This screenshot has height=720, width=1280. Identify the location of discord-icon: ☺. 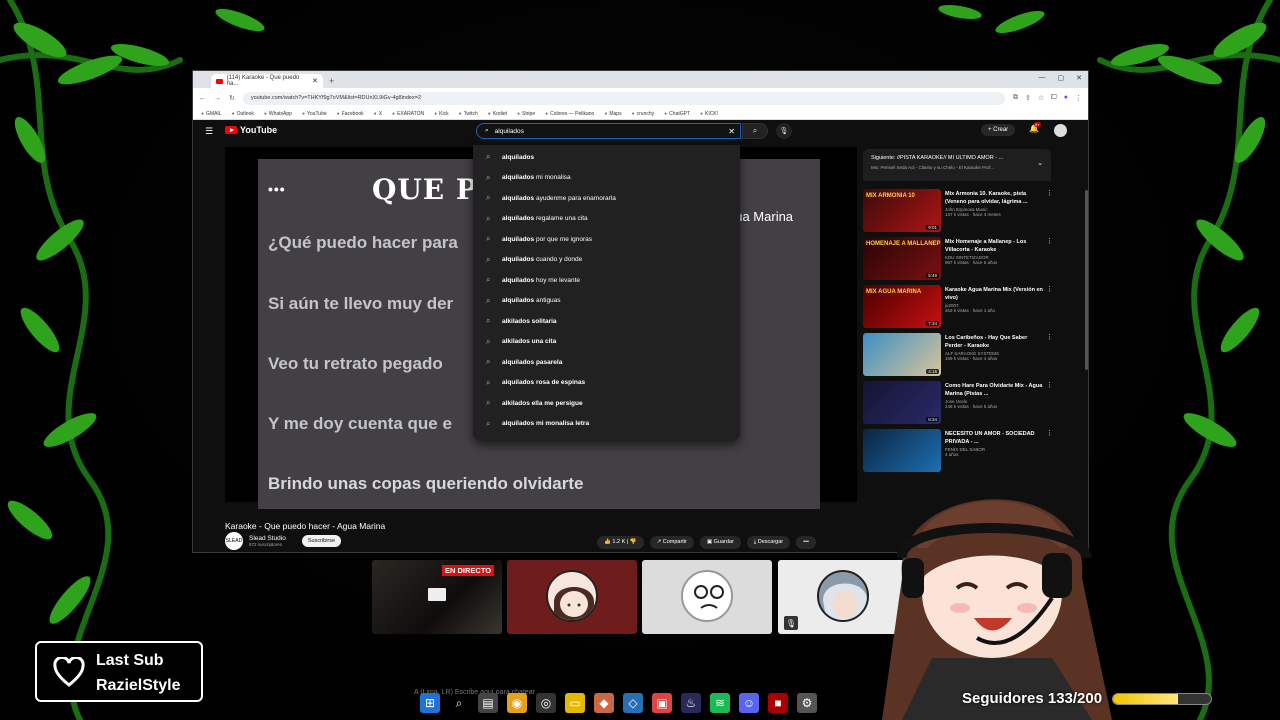
(749, 703).